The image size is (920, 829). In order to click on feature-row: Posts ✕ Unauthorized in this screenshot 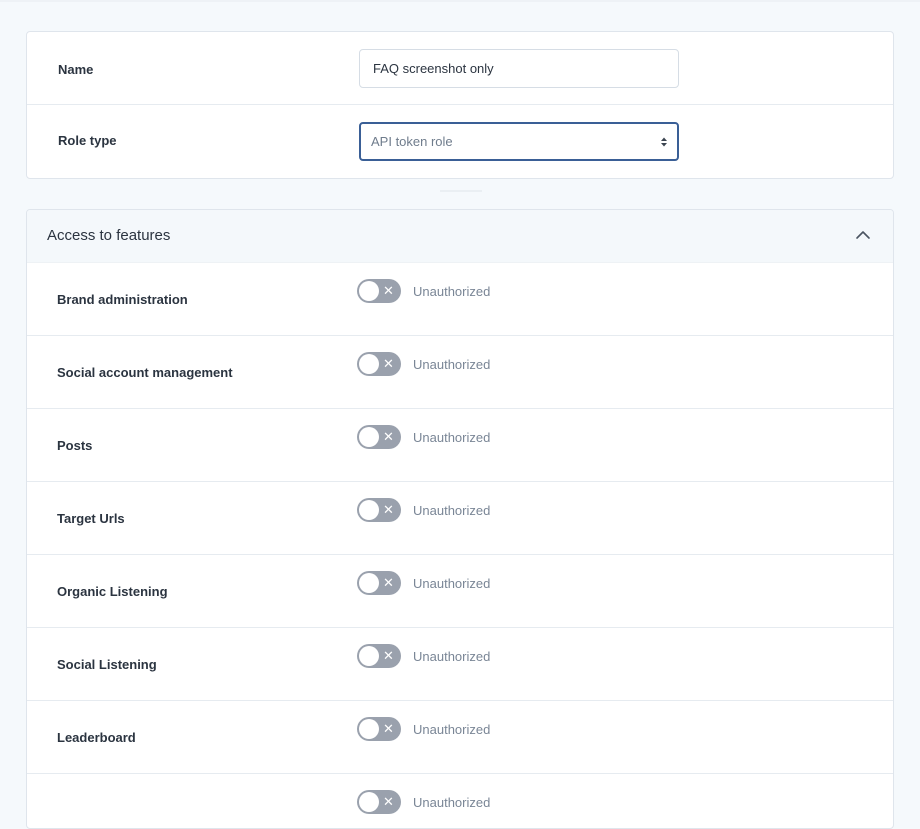, I will do `click(460, 445)`.